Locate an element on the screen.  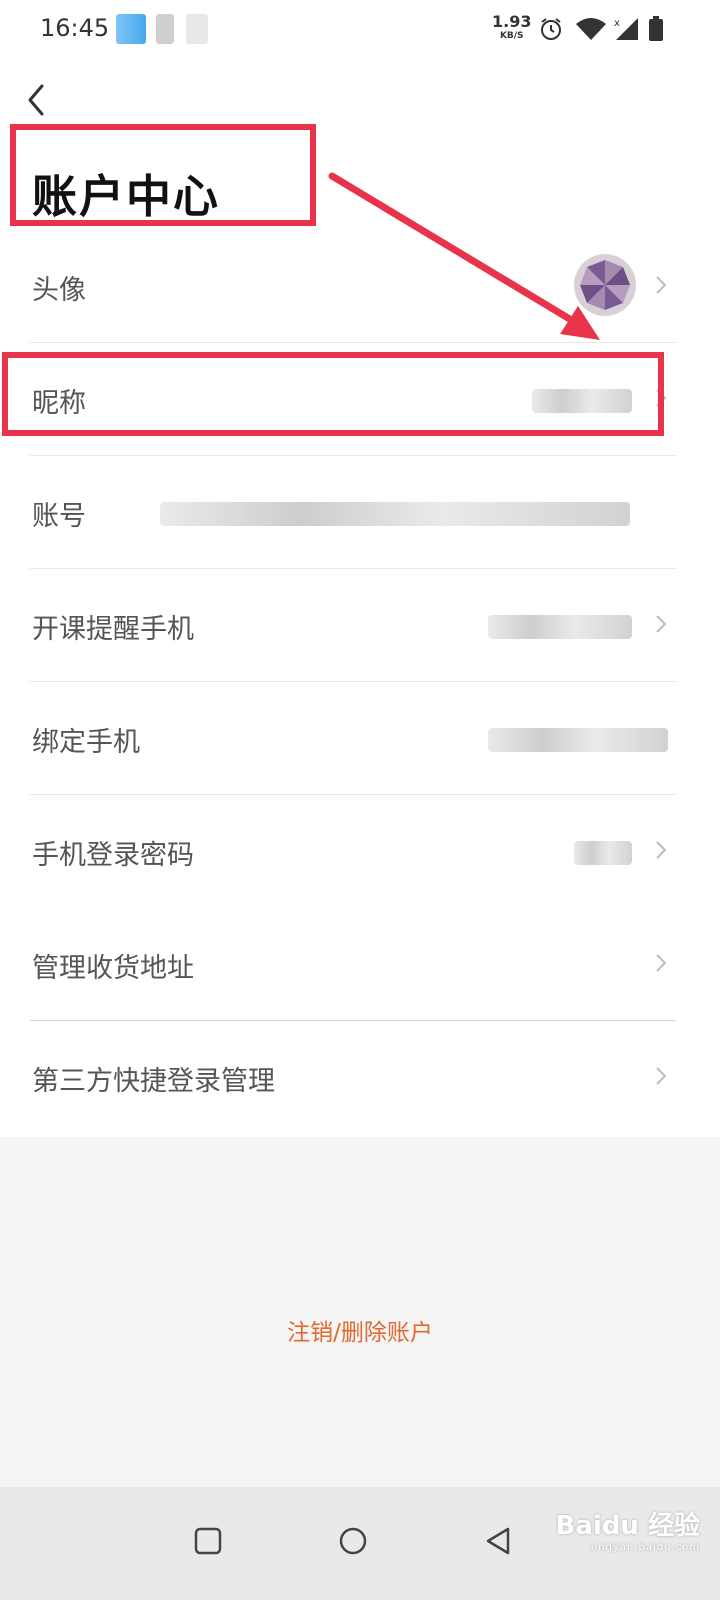
row-label: 头像 is located at coordinates (59, 290).